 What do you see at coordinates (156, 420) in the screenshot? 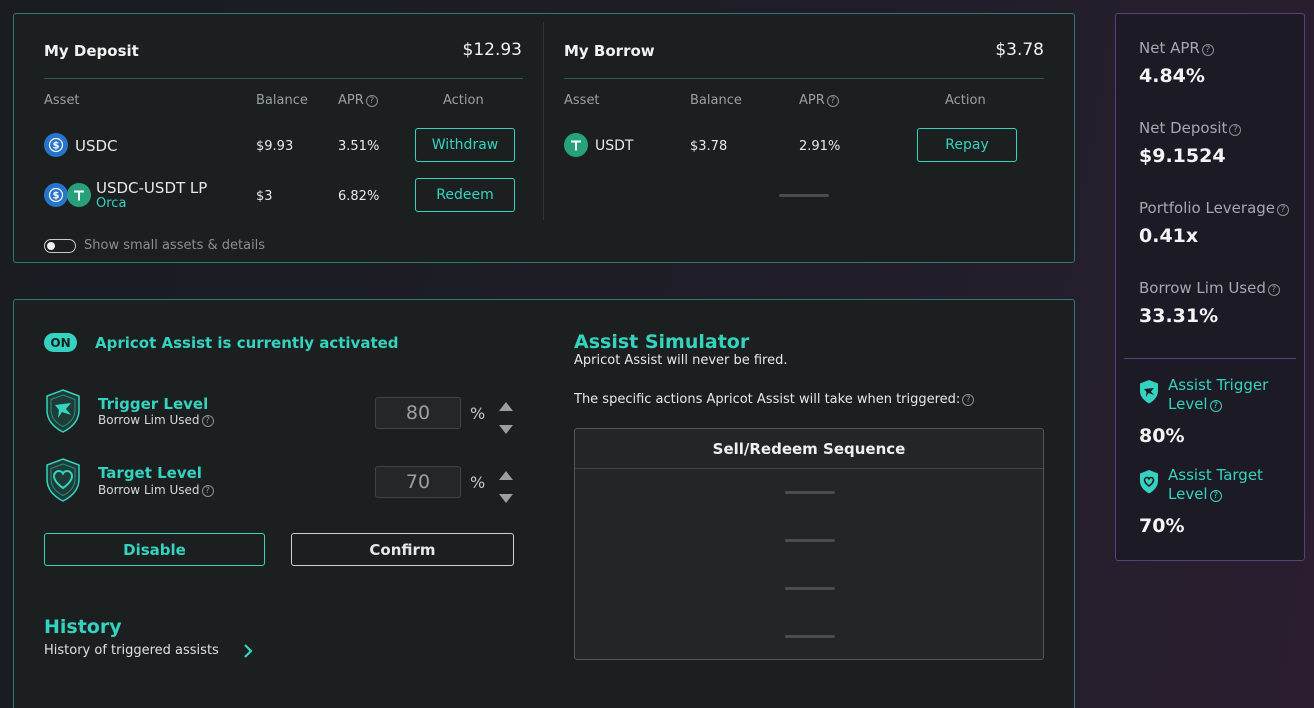
I see `trigger-level-sub: Borrow Lim Used?` at bounding box center [156, 420].